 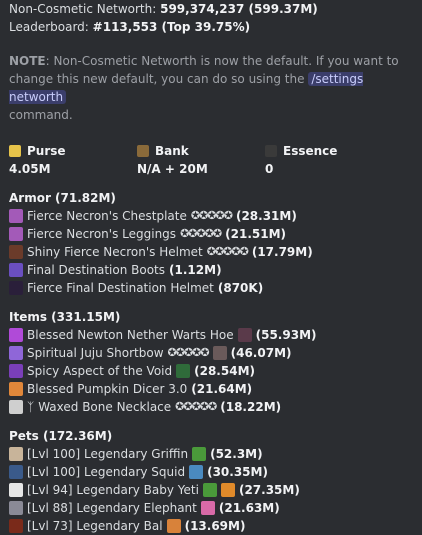 What do you see at coordinates (115, 252) in the screenshot?
I see `item-name: Shiny Fierce Necron's Helmet` at bounding box center [115, 252].